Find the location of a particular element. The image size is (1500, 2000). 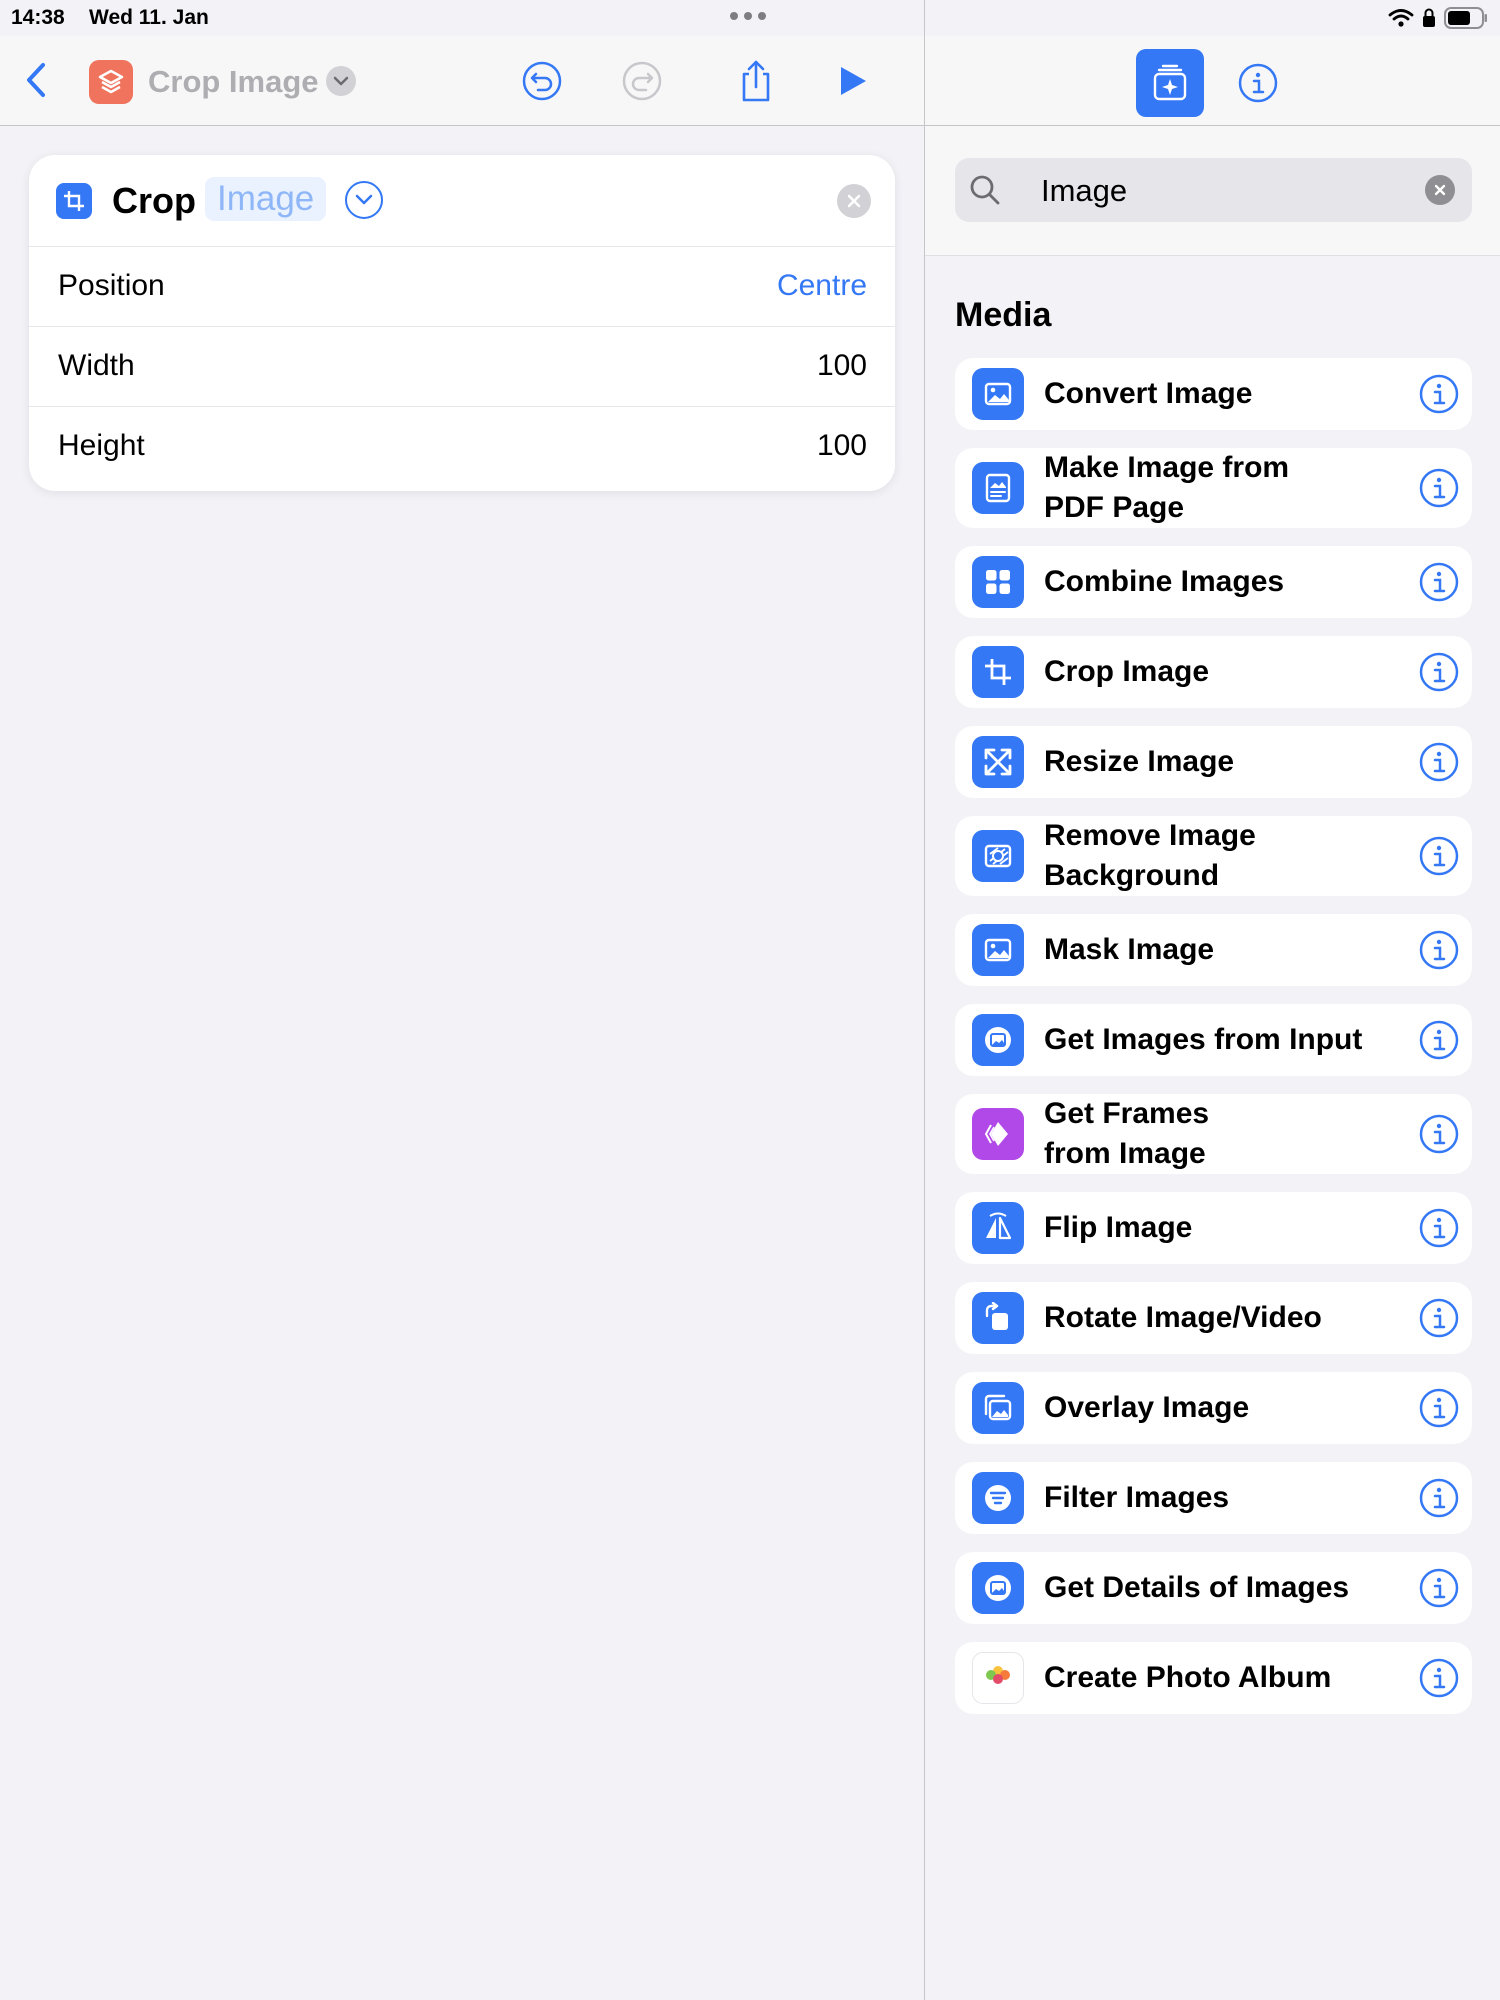

status-time: 14:38 is located at coordinates (38, 17).